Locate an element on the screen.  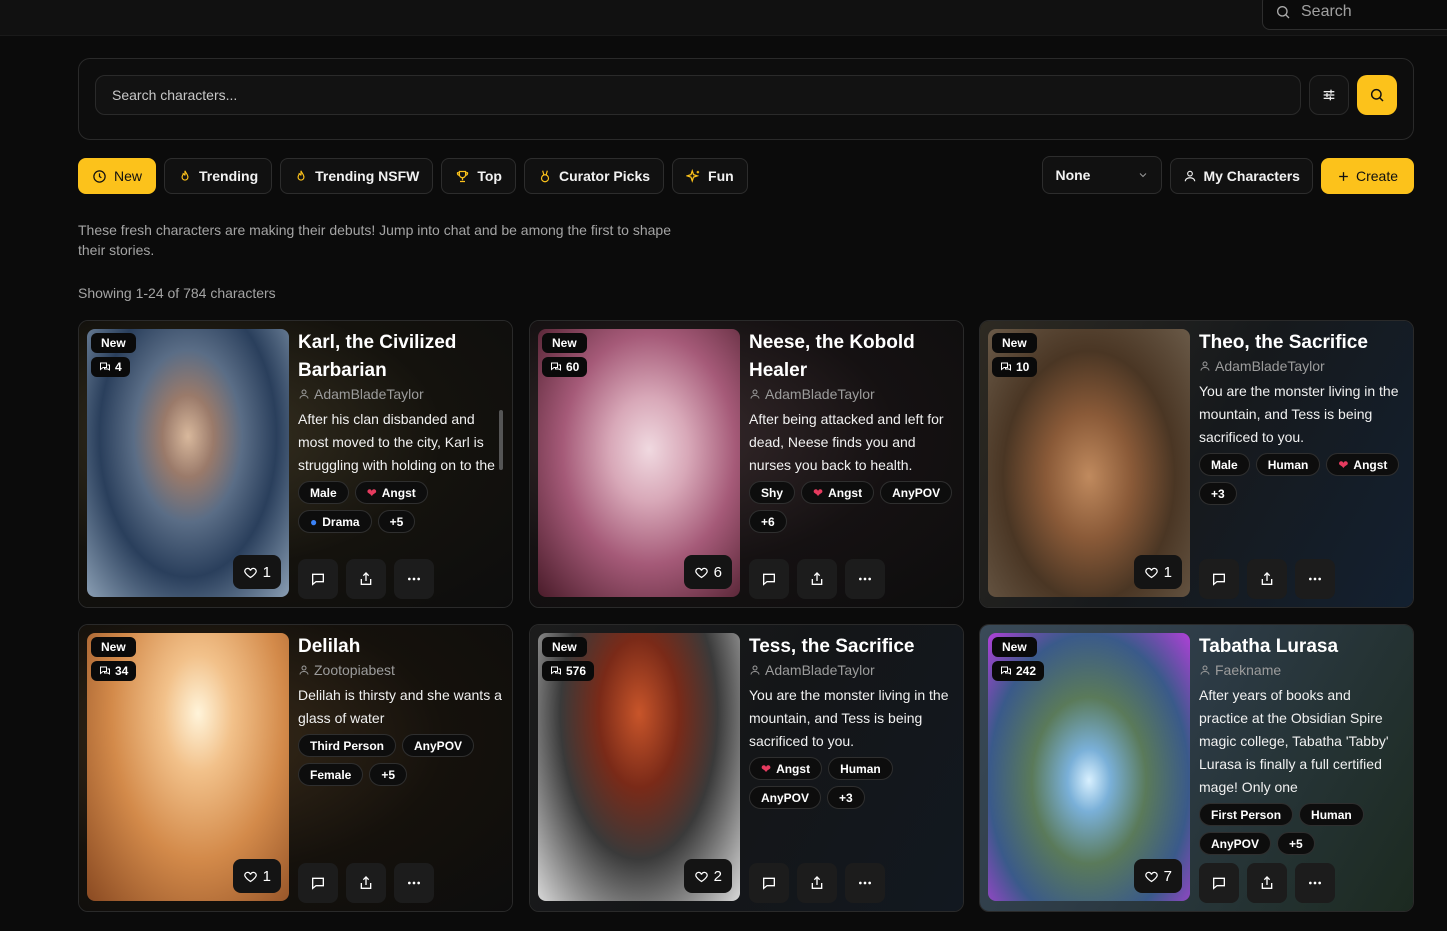
tag-label: AnyPOV is located at coordinates (1235, 843).